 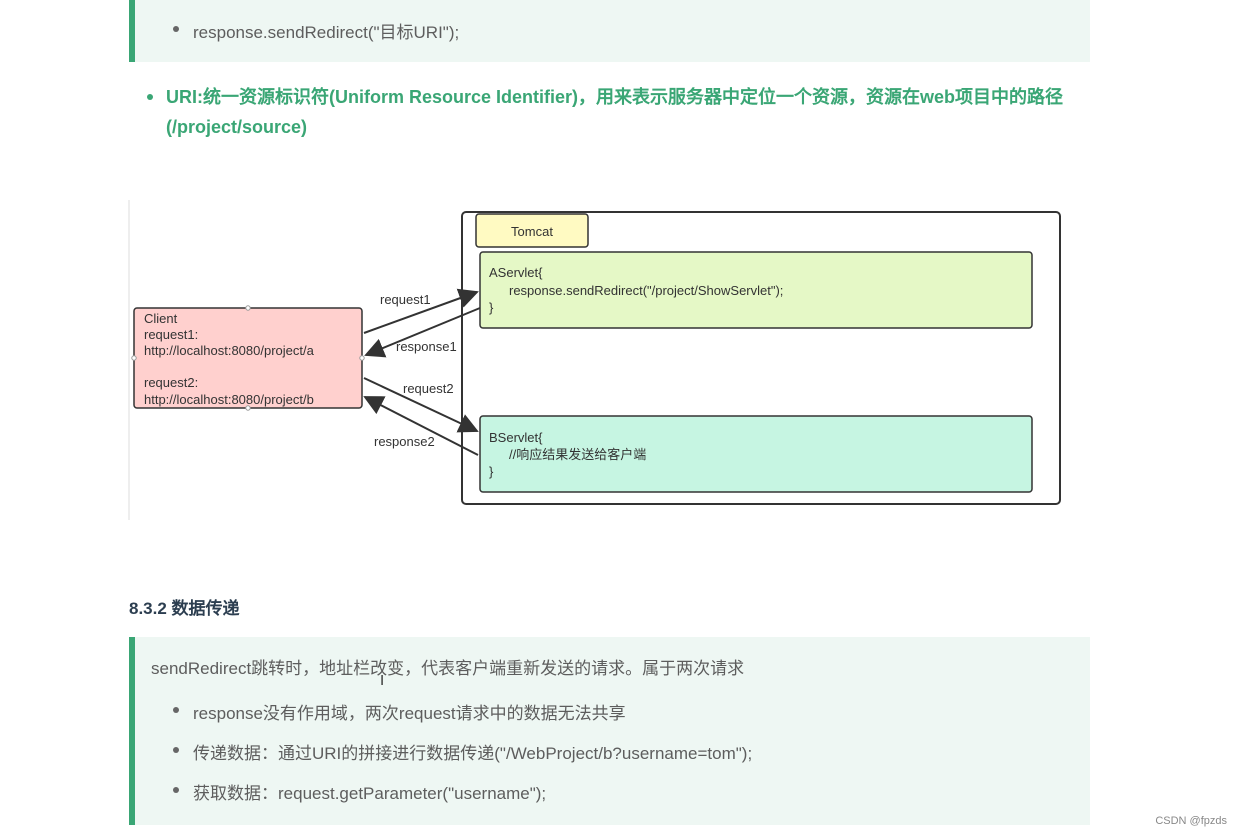 I want to click on arrow-label: response2, so click(x=404, y=441).